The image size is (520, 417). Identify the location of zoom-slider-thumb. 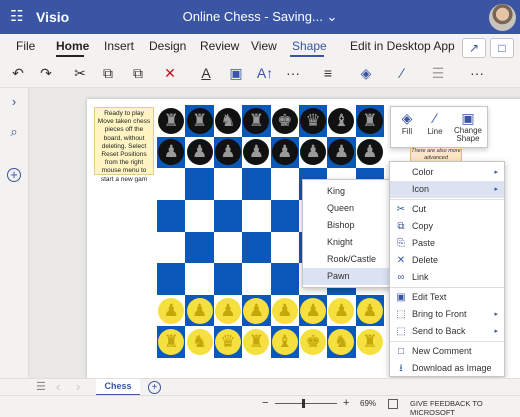
(303, 403).